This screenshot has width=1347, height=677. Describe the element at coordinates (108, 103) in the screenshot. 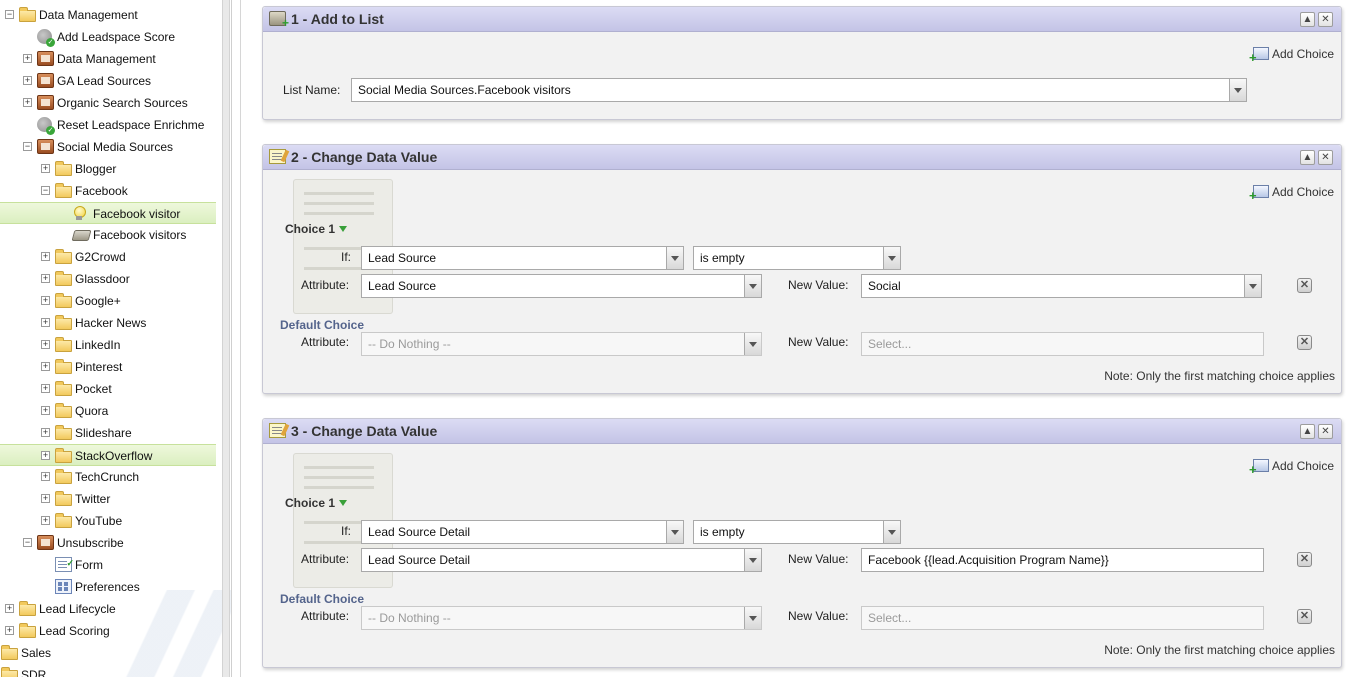

I see `tree-item: + Organic Search Sources` at that location.